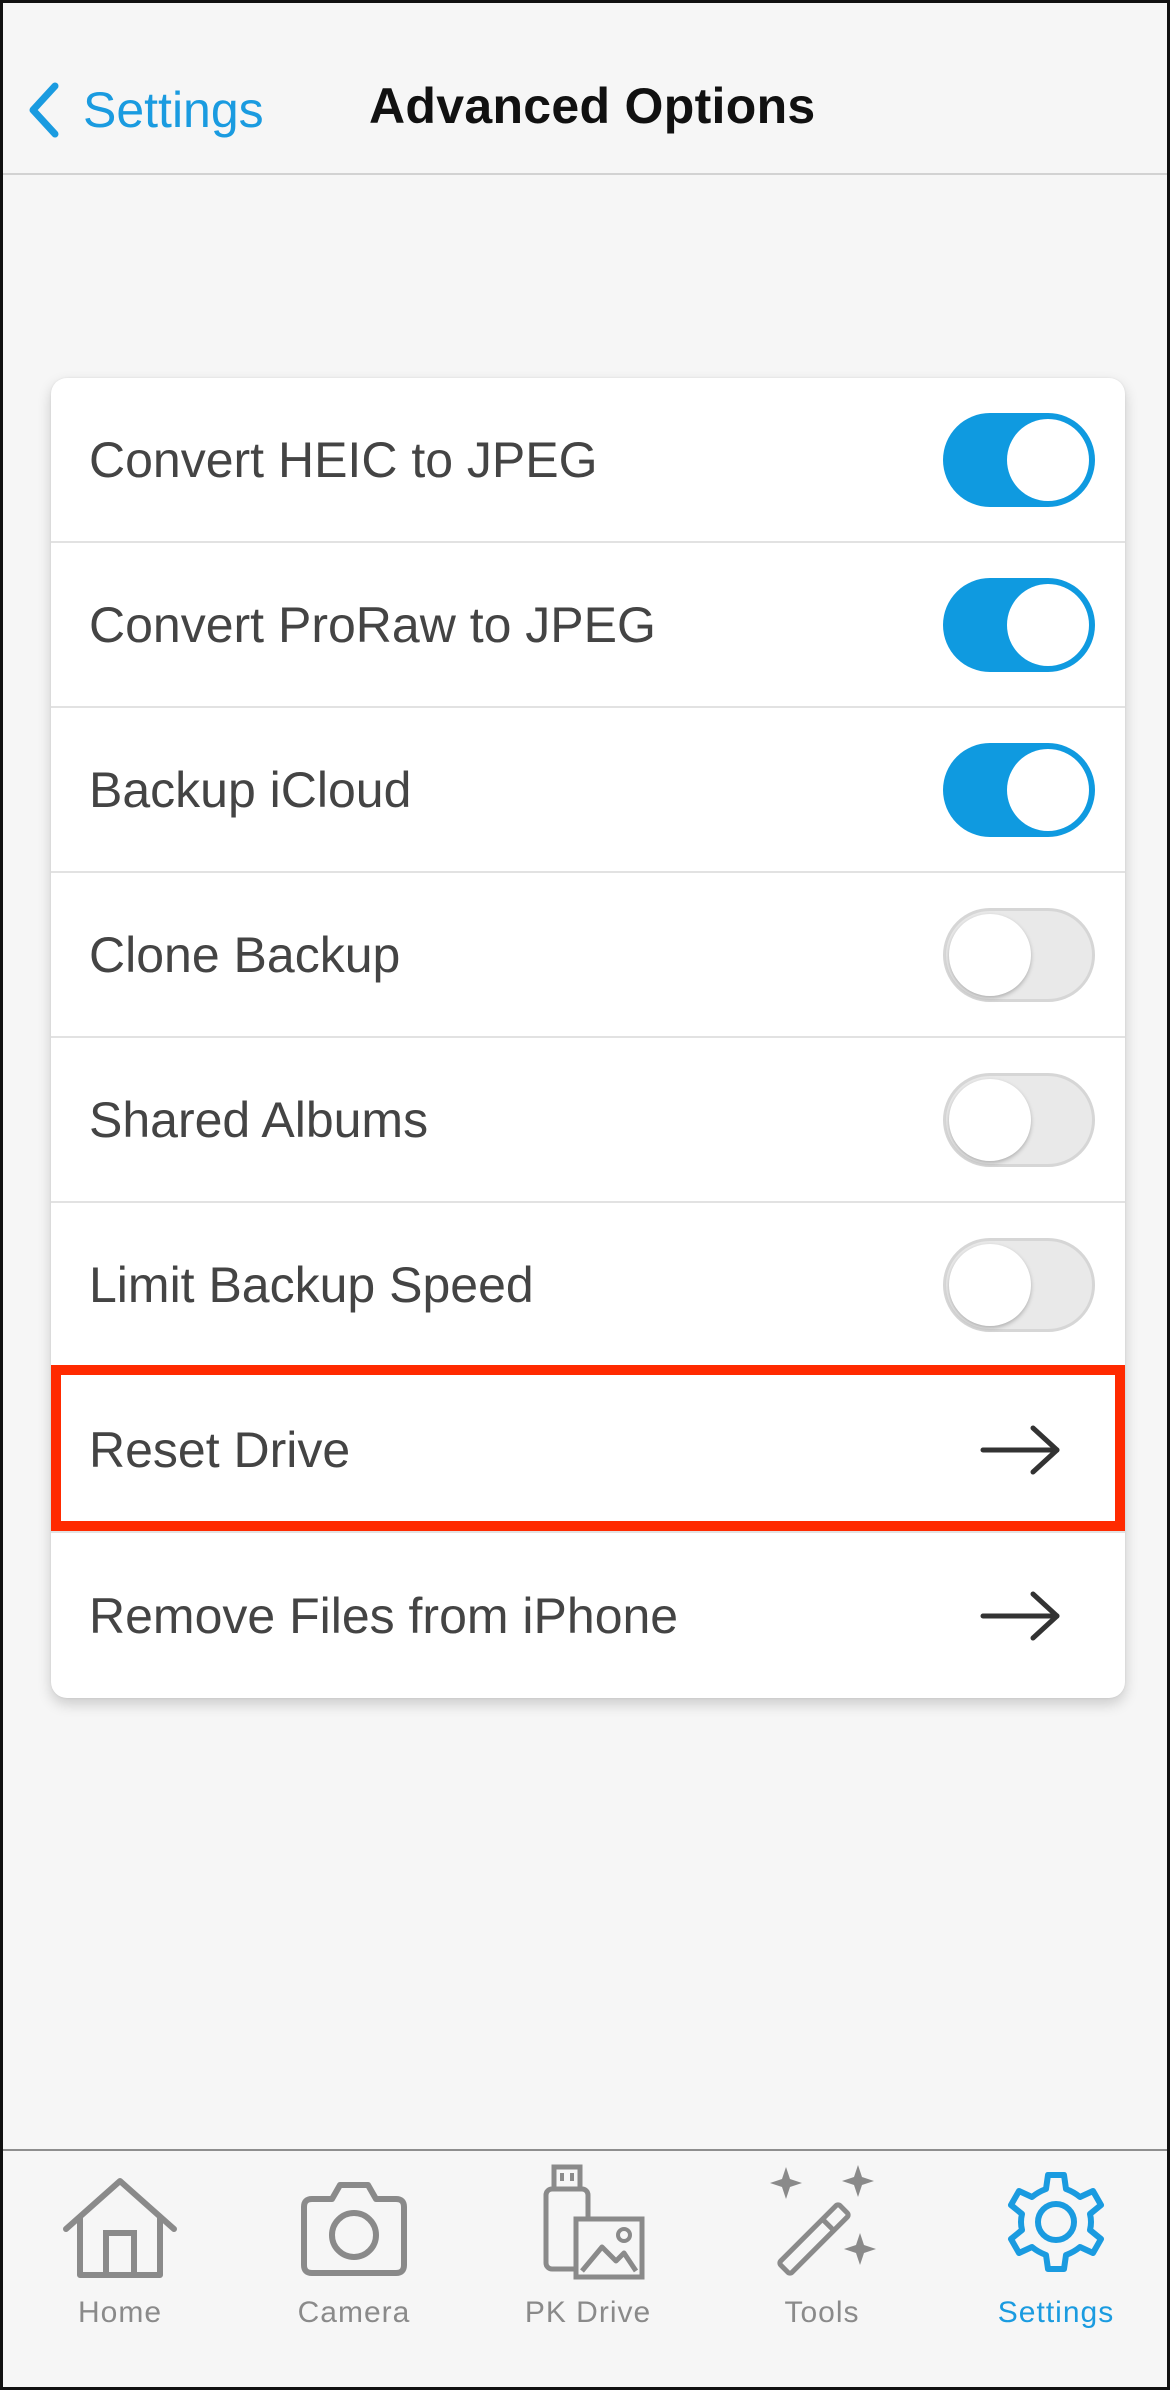  Describe the element at coordinates (259, 1119) in the screenshot. I see `option-label: Shared Albums` at that location.